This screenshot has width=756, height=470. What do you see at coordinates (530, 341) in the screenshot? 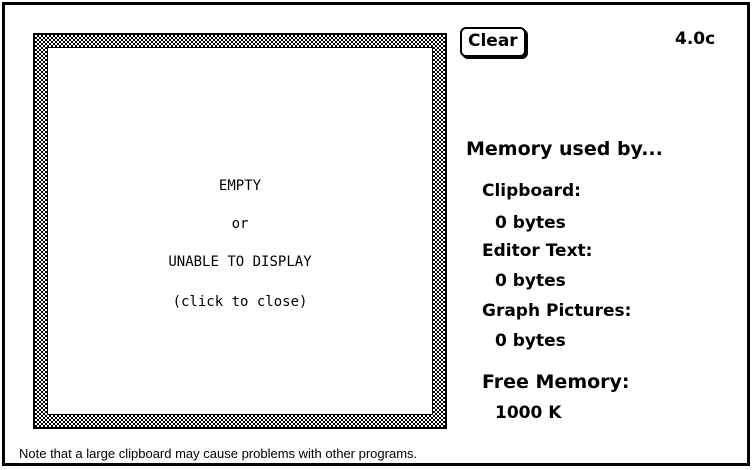
I see `graph-pictures-memory-value: 0 bytes` at bounding box center [530, 341].